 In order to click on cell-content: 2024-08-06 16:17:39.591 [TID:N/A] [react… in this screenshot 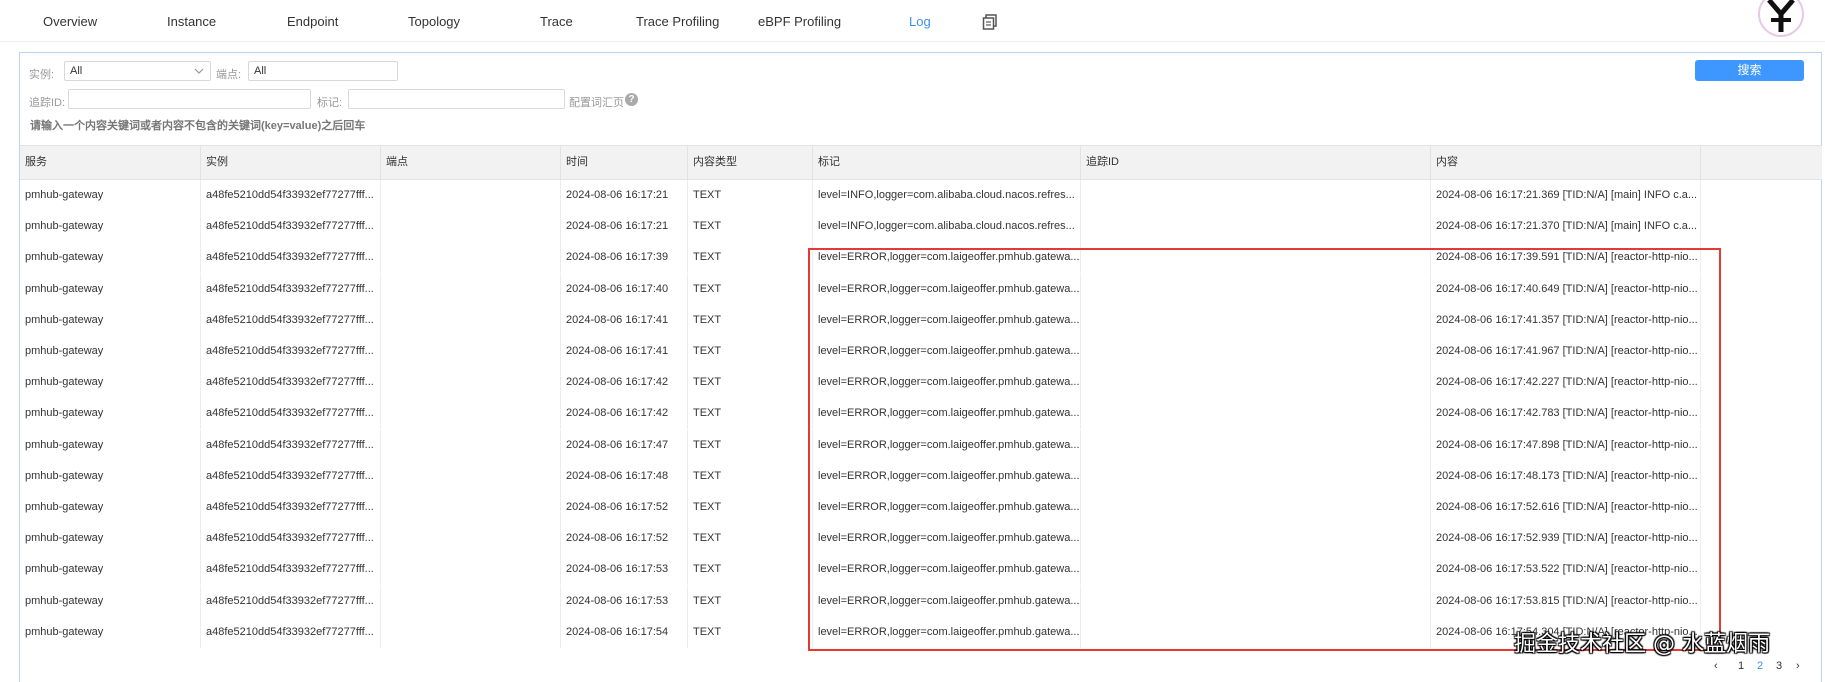, I will do `click(1566, 258)`.